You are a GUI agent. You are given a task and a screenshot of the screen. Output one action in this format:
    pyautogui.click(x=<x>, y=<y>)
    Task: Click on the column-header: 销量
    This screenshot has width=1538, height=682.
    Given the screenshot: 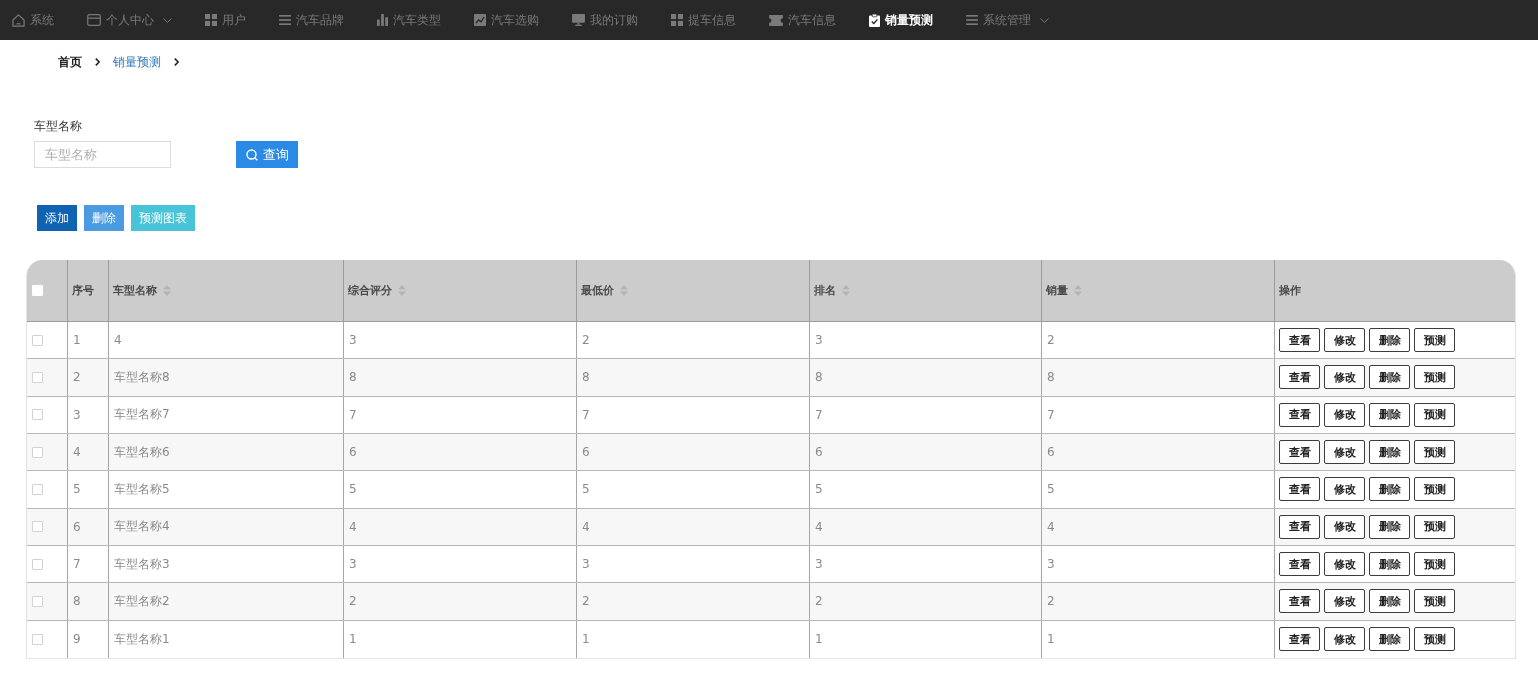 What is the action you would take?
    pyautogui.click(x=1057, y=290)
    